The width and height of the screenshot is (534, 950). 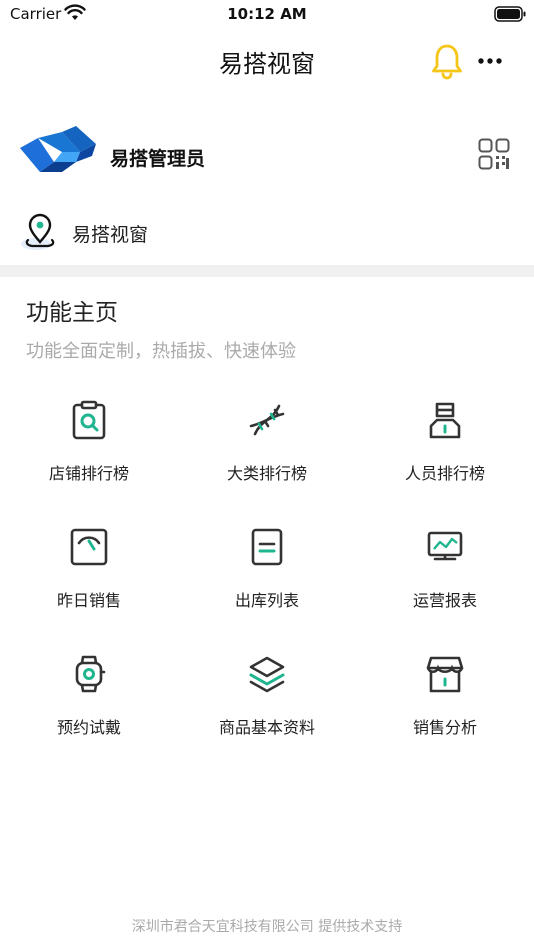 What do you see at coordinates (266, 727) in the screenshot?
I see `feature-label: 商品基本资料` at bounding box center [266, 727].